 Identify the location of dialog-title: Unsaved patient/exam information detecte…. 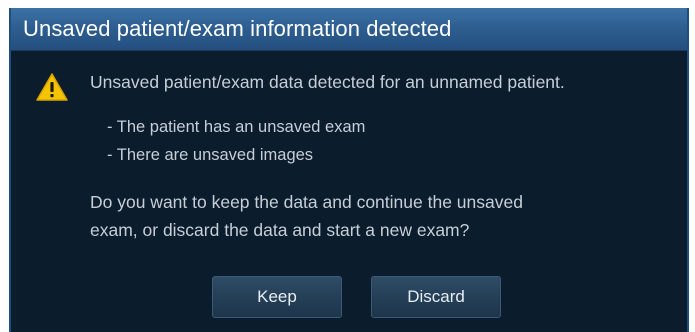
(237, 28).